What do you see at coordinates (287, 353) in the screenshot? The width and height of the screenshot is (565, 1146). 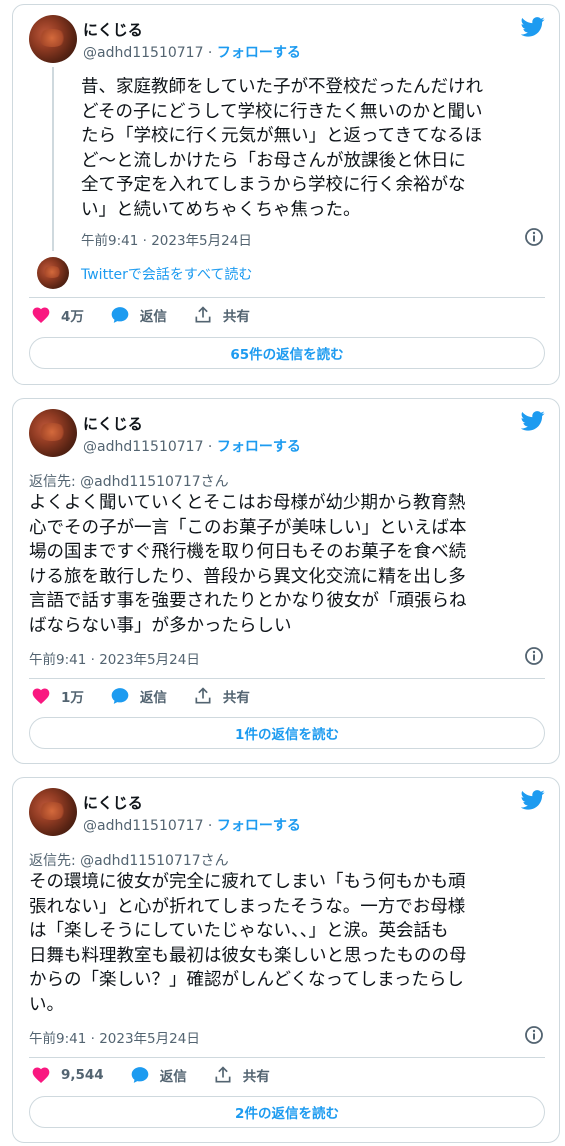 I see `read-replies-button: 65件の返信を読む` at bounding box center [287, 353].